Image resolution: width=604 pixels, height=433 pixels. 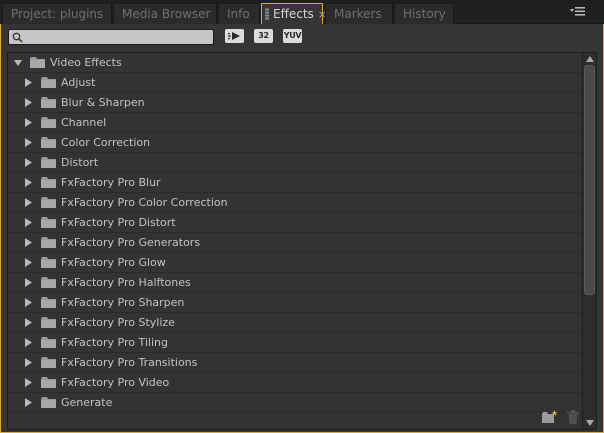 What do you see at coordinates (589, 180) in the screenshot?
I see `scrollbar-thumb` at bounding box center [589, 180].